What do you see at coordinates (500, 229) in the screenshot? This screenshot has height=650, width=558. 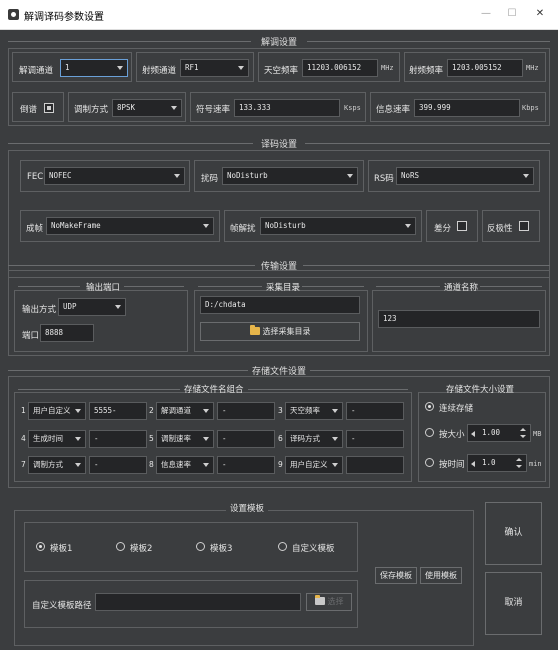 I see `polarity-label: 反极性` at bounding box center [500, 229].